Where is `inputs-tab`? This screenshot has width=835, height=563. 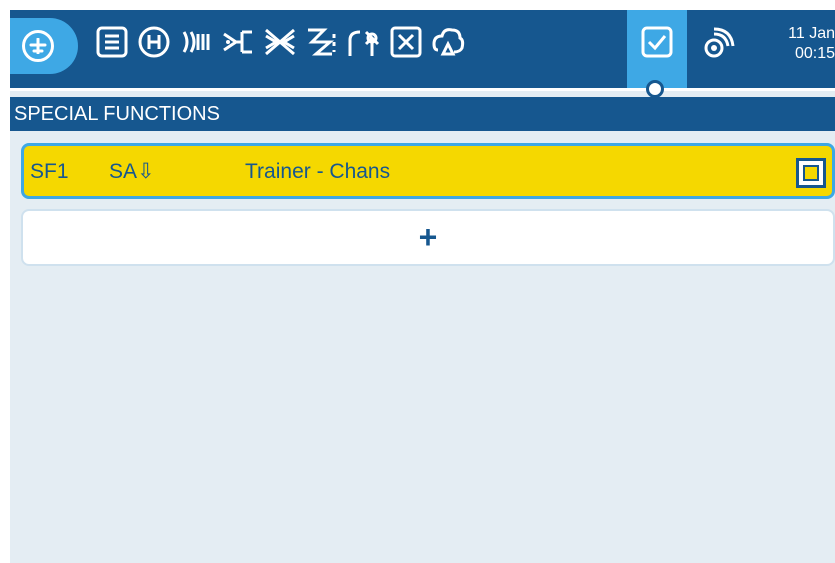 inputs-tab is located at coordinates (238, 42).